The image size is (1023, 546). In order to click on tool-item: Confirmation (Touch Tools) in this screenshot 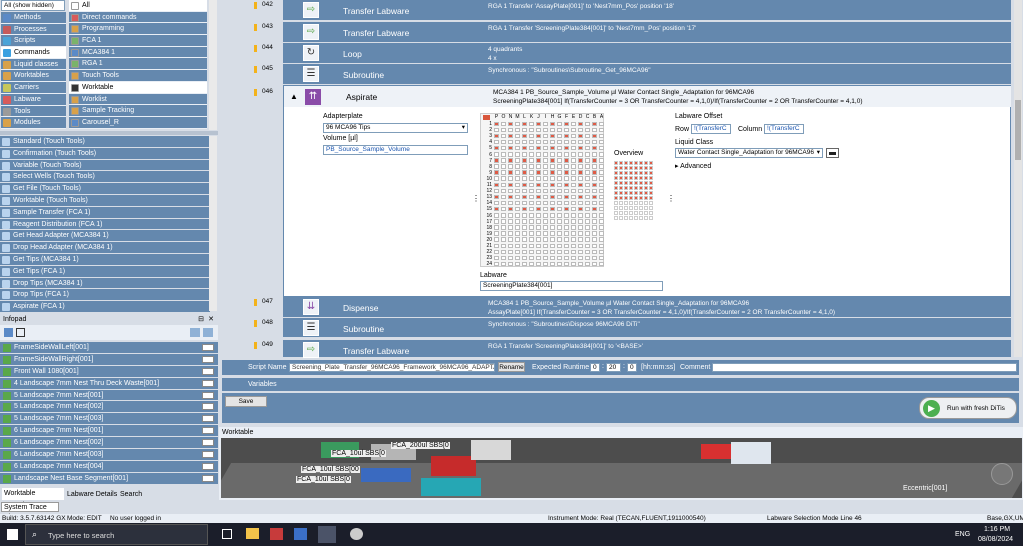, I will do `click(105, 153)`.